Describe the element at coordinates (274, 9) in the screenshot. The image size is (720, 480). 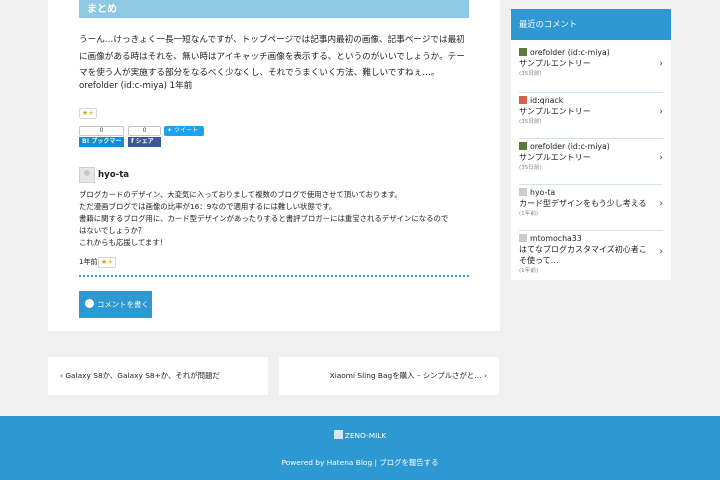
I see `section-heading: まとめ` at that location.